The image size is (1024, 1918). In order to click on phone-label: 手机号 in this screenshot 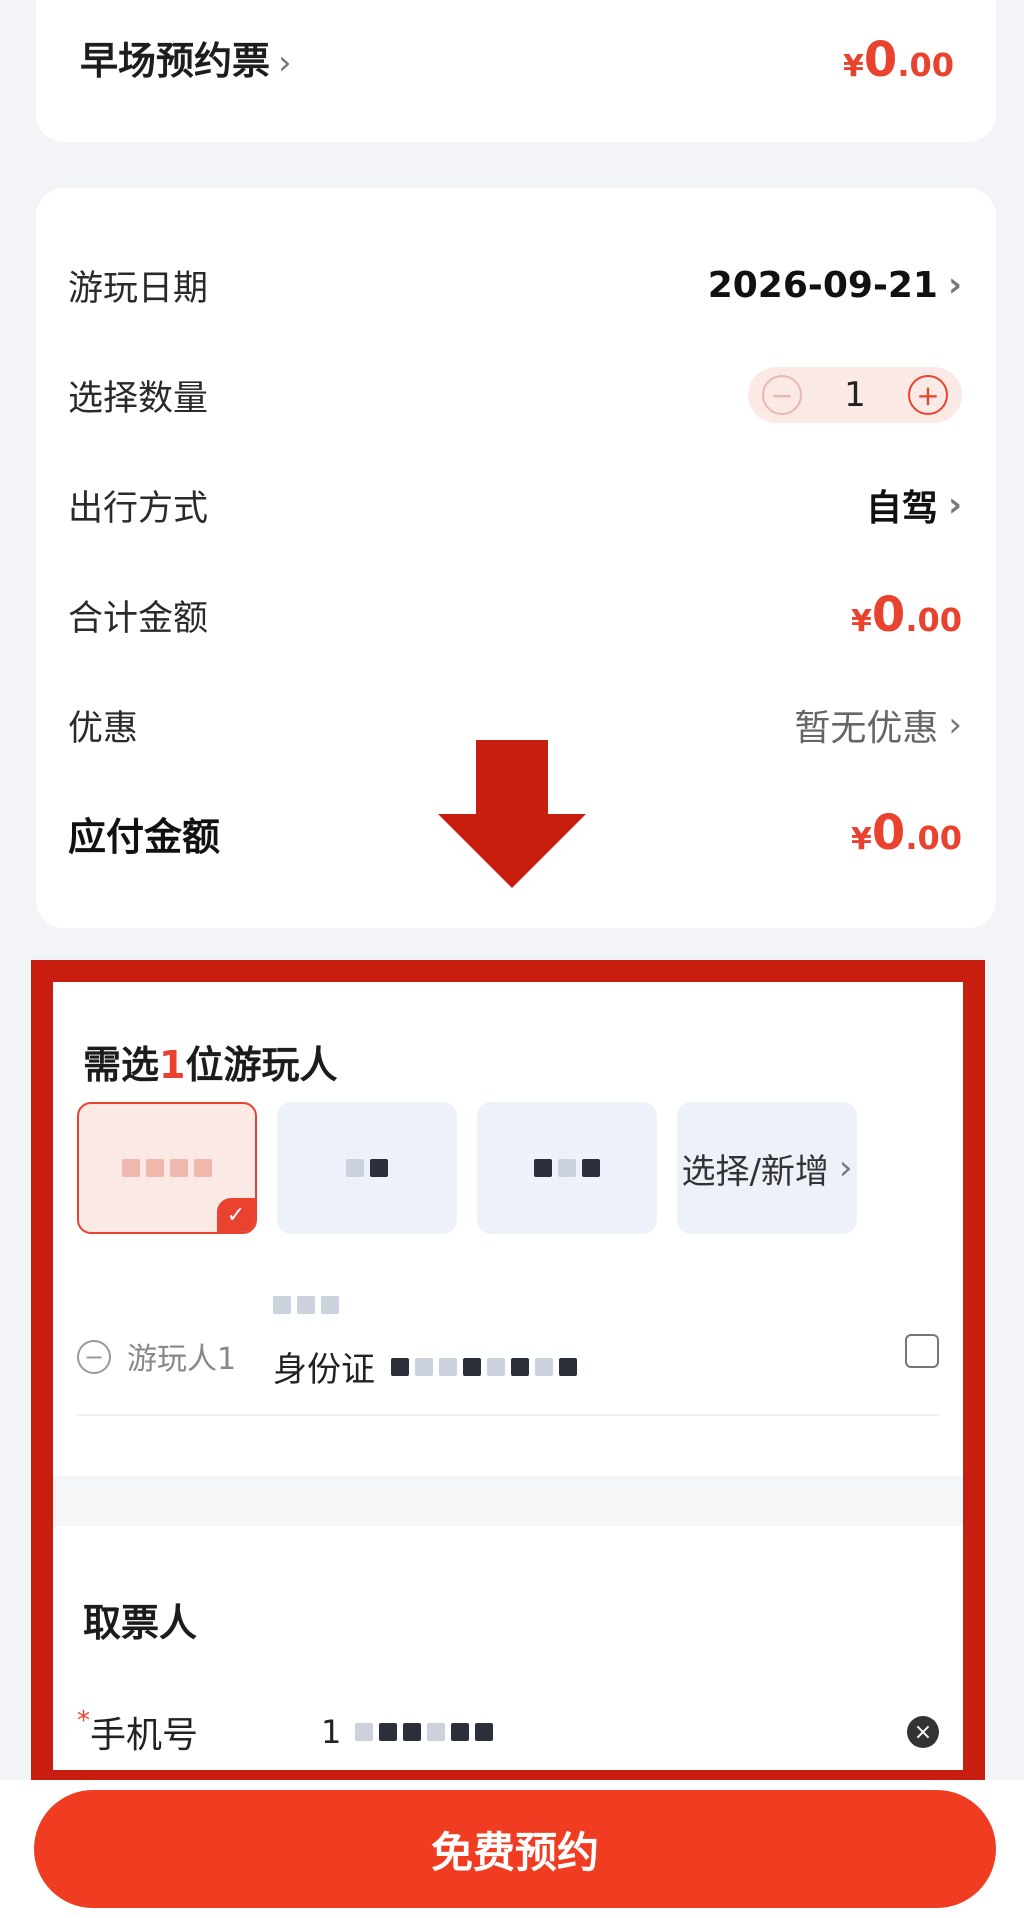, I will do `click(144, 1735)`.